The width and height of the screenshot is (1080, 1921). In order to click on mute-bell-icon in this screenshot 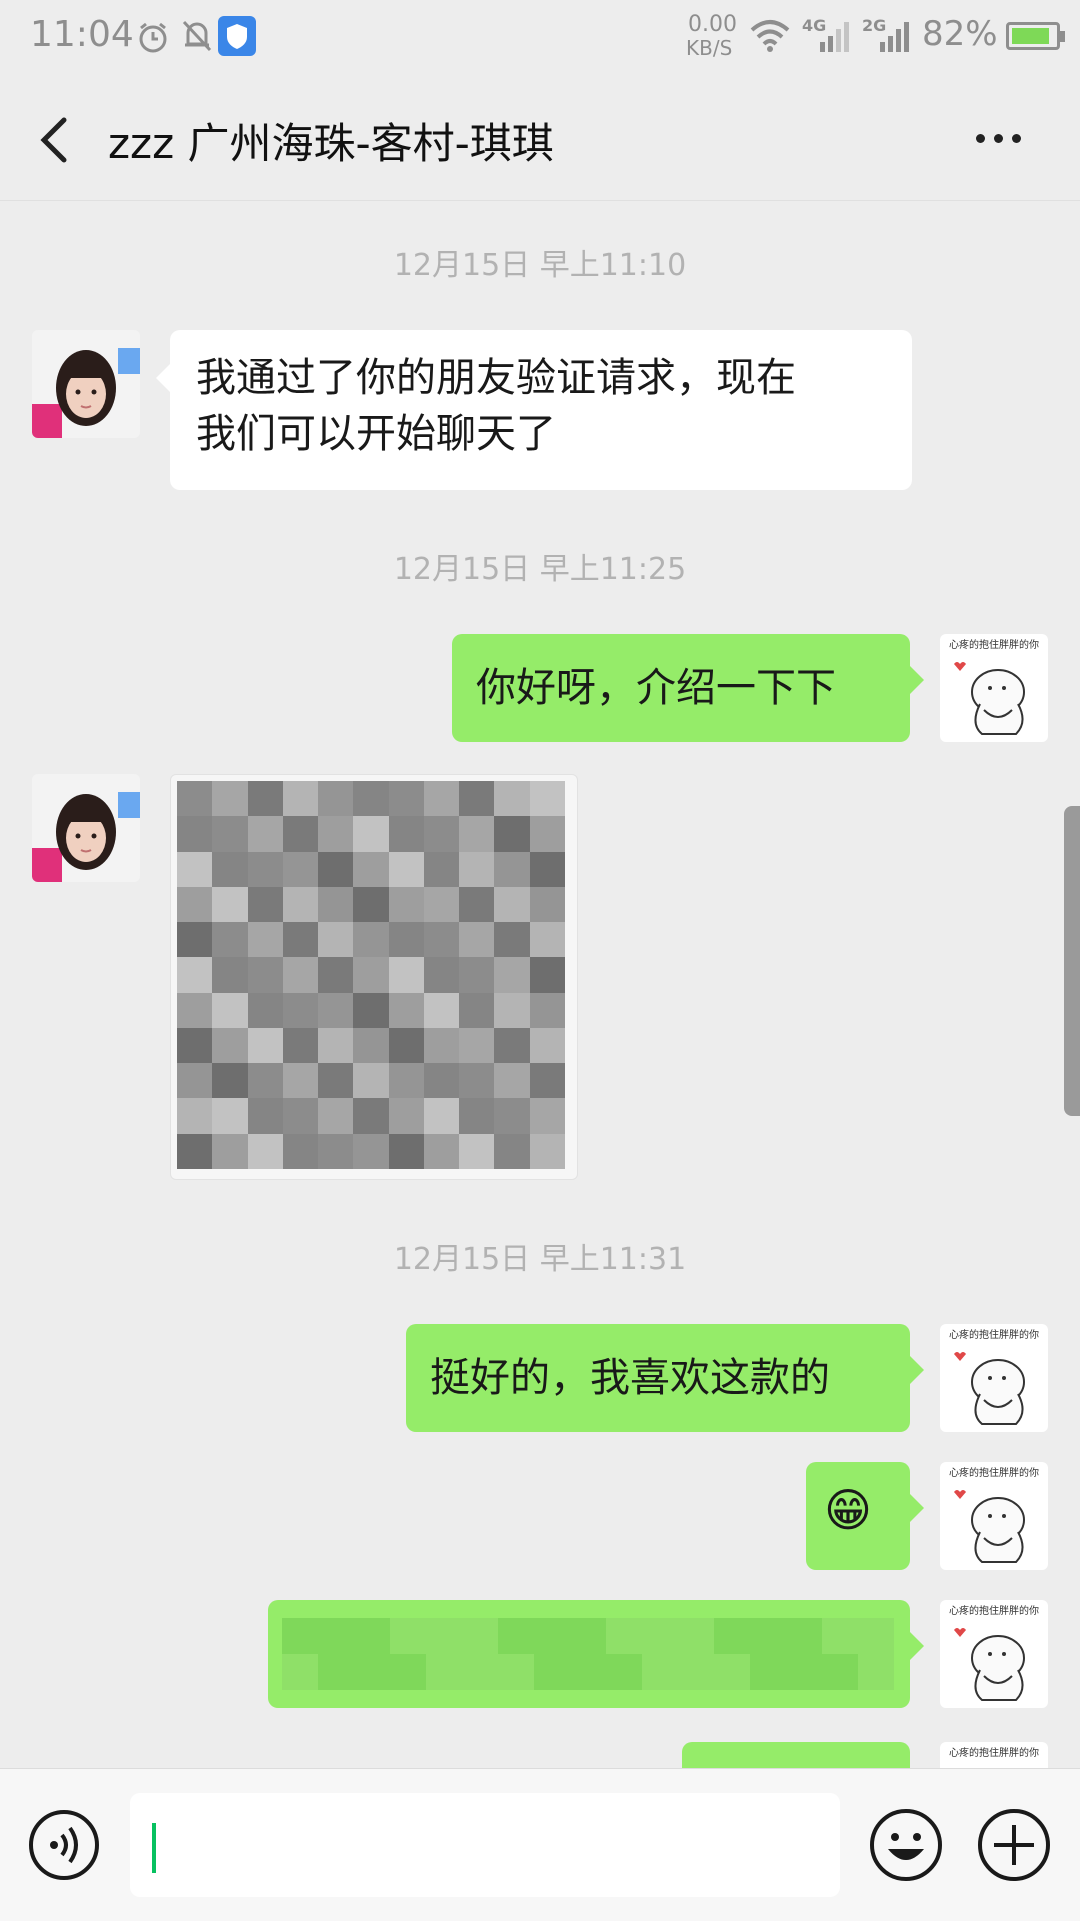, I will do `click(197, 36)`.